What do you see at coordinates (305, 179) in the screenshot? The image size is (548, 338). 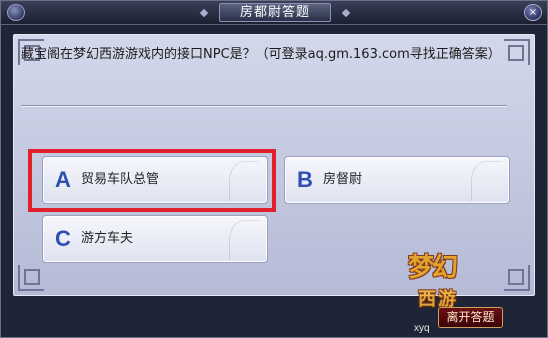 I see `option-letter-b: B` at bounding box center [305, 179].